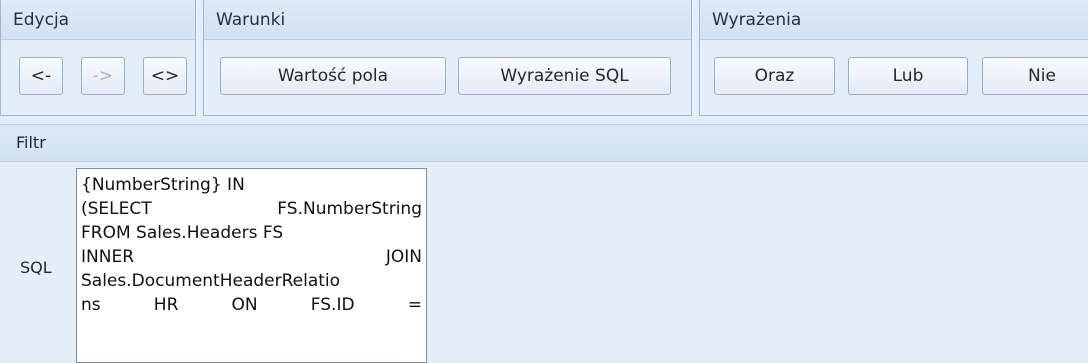 This screenshot has width=1088, height=363. I want to click on group-title-warunki: Warunki, so click(447, 20).